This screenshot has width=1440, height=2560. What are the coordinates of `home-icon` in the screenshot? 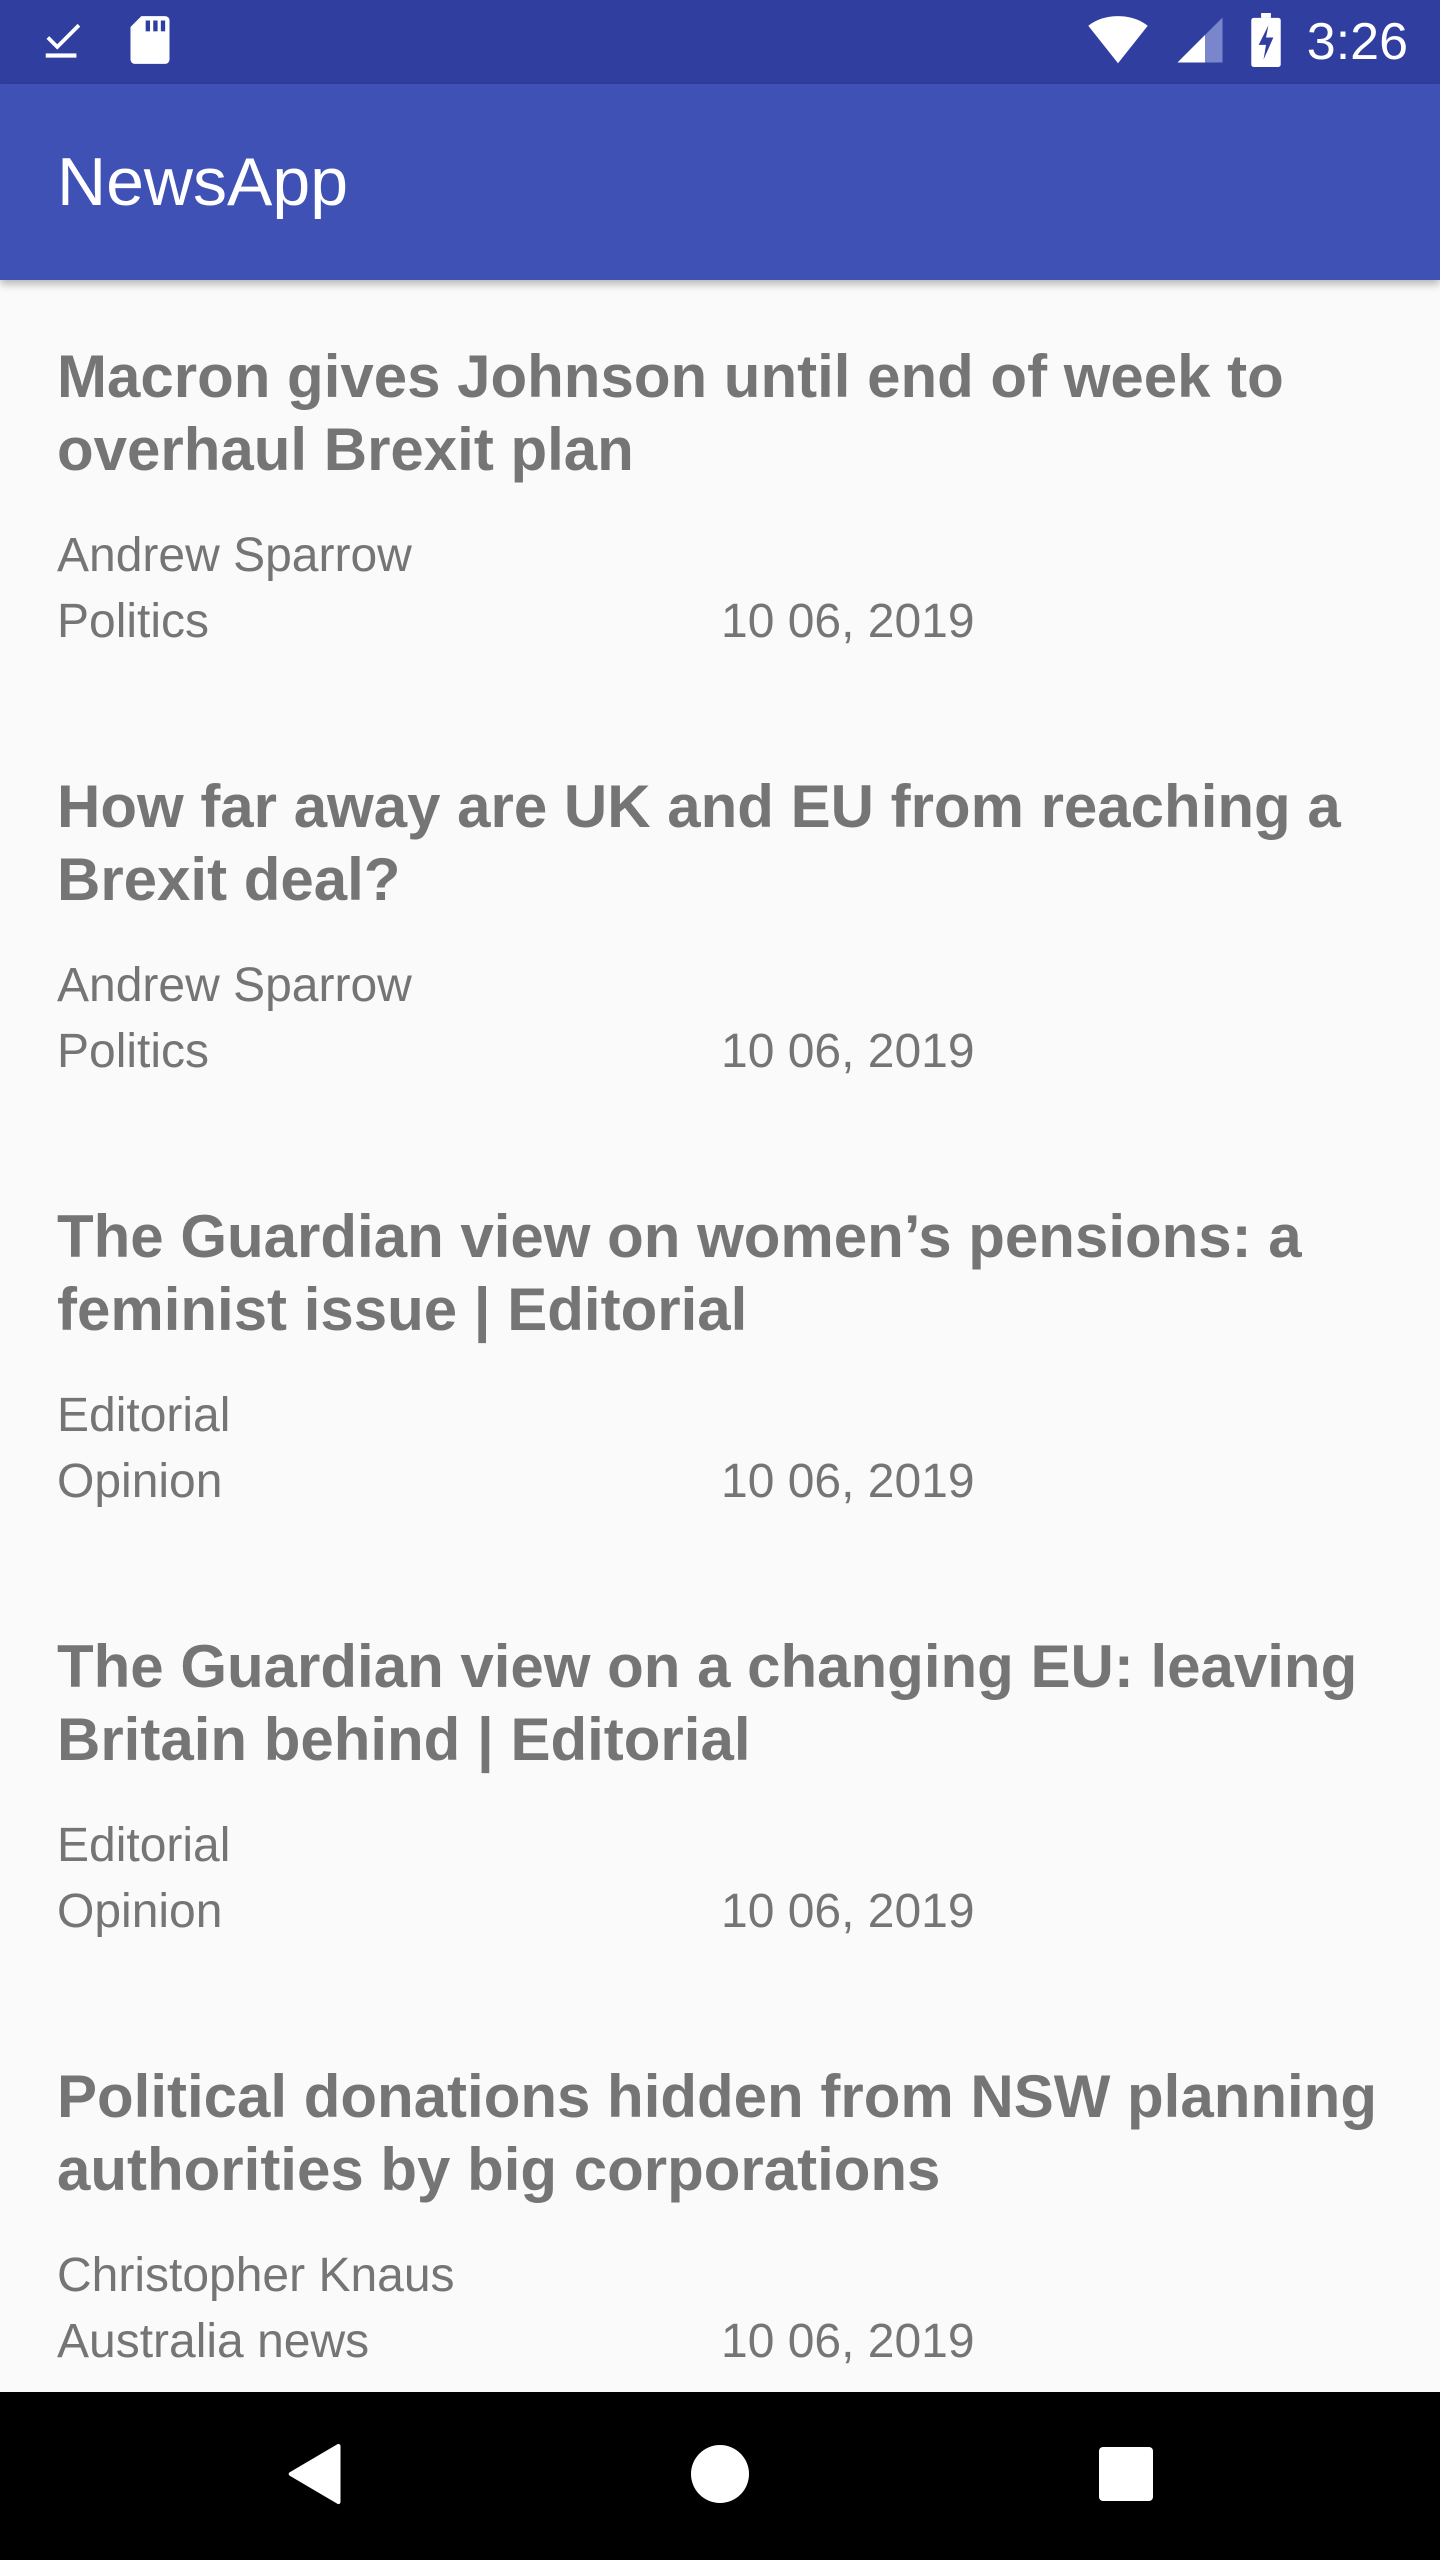 It's located at (720, 2476).